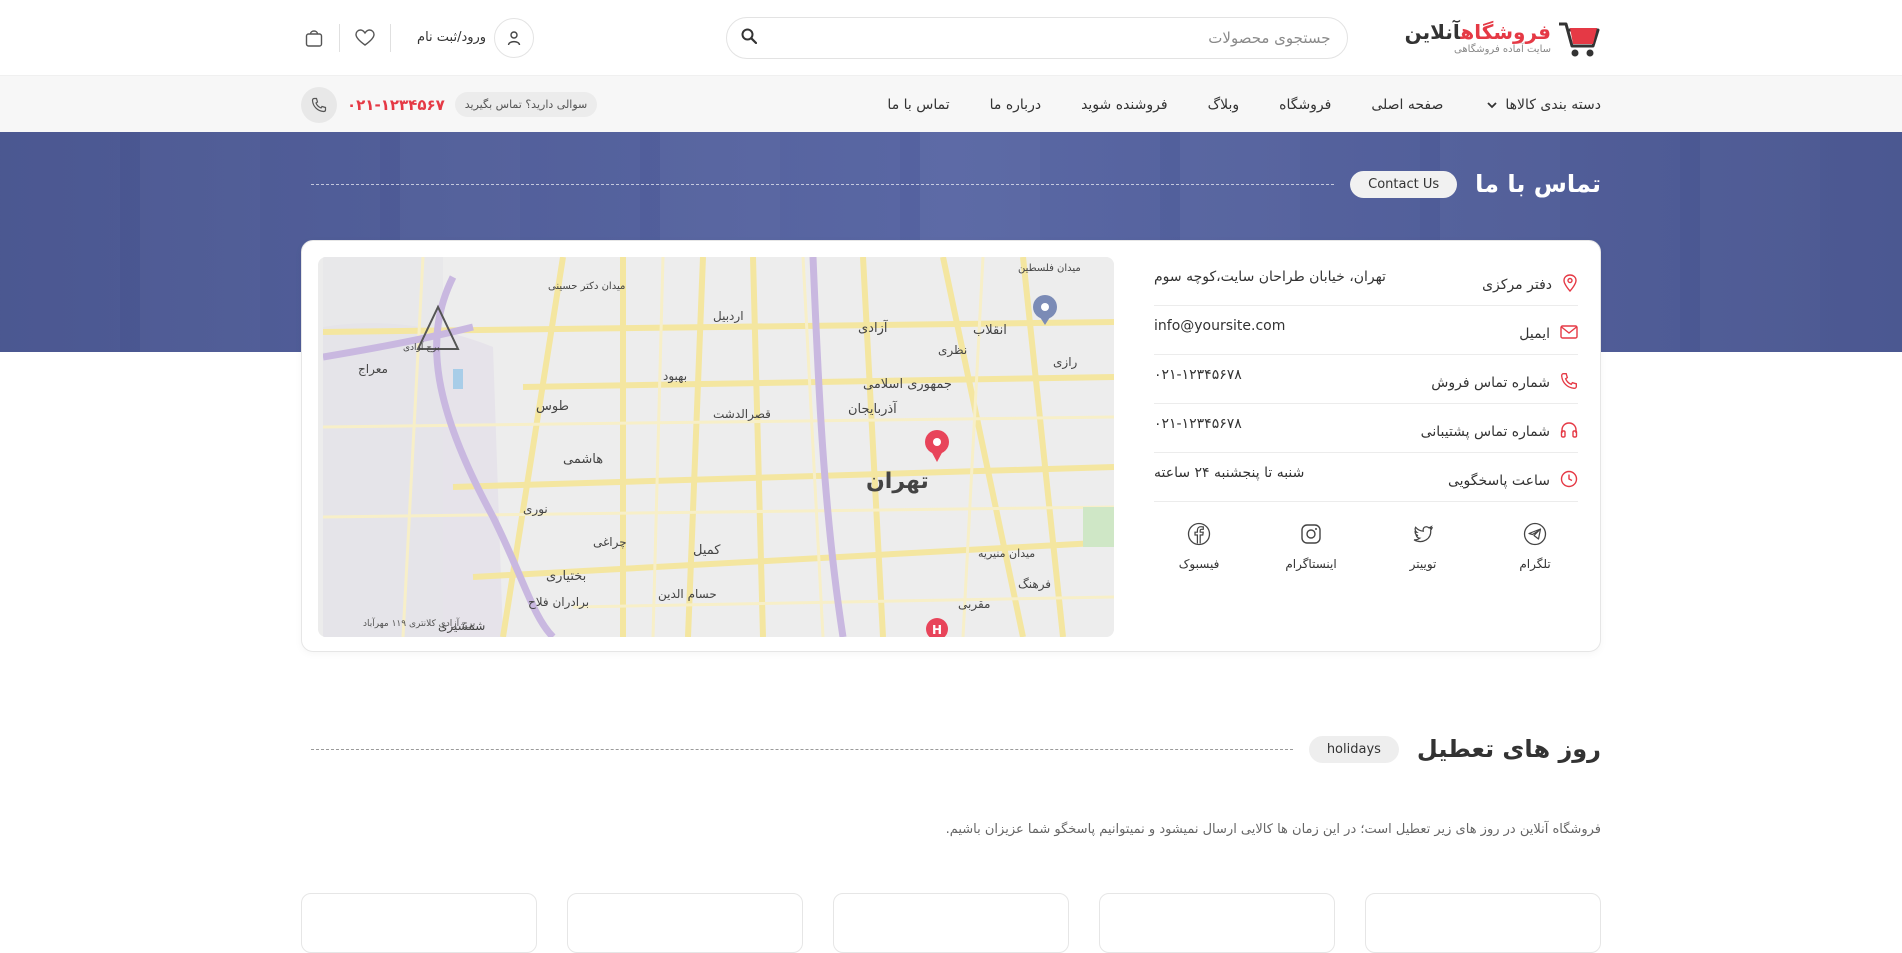 Image resolution: width=1902 pixels, height=953 pixels. Describe the element at coordinates (452, 37) in the screenshot. I see `login-label: ورود/ثبت نام` at that location.